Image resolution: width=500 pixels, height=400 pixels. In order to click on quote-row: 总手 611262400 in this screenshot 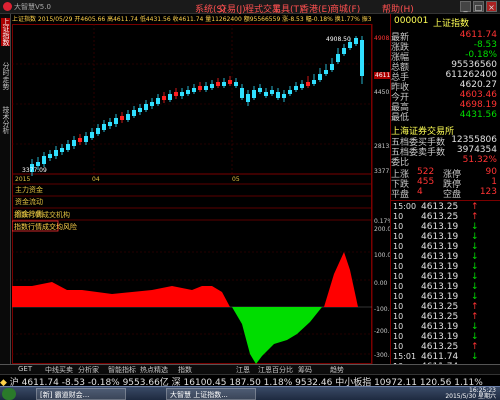, I will do `click(445, 76)`.